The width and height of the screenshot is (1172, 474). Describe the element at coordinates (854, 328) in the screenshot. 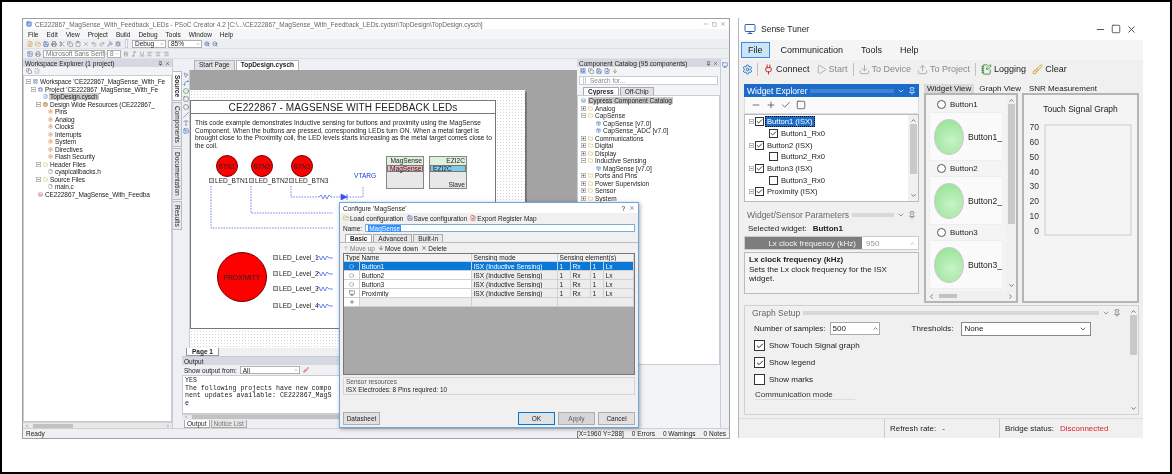

I see `samples-field: 500` at that location.